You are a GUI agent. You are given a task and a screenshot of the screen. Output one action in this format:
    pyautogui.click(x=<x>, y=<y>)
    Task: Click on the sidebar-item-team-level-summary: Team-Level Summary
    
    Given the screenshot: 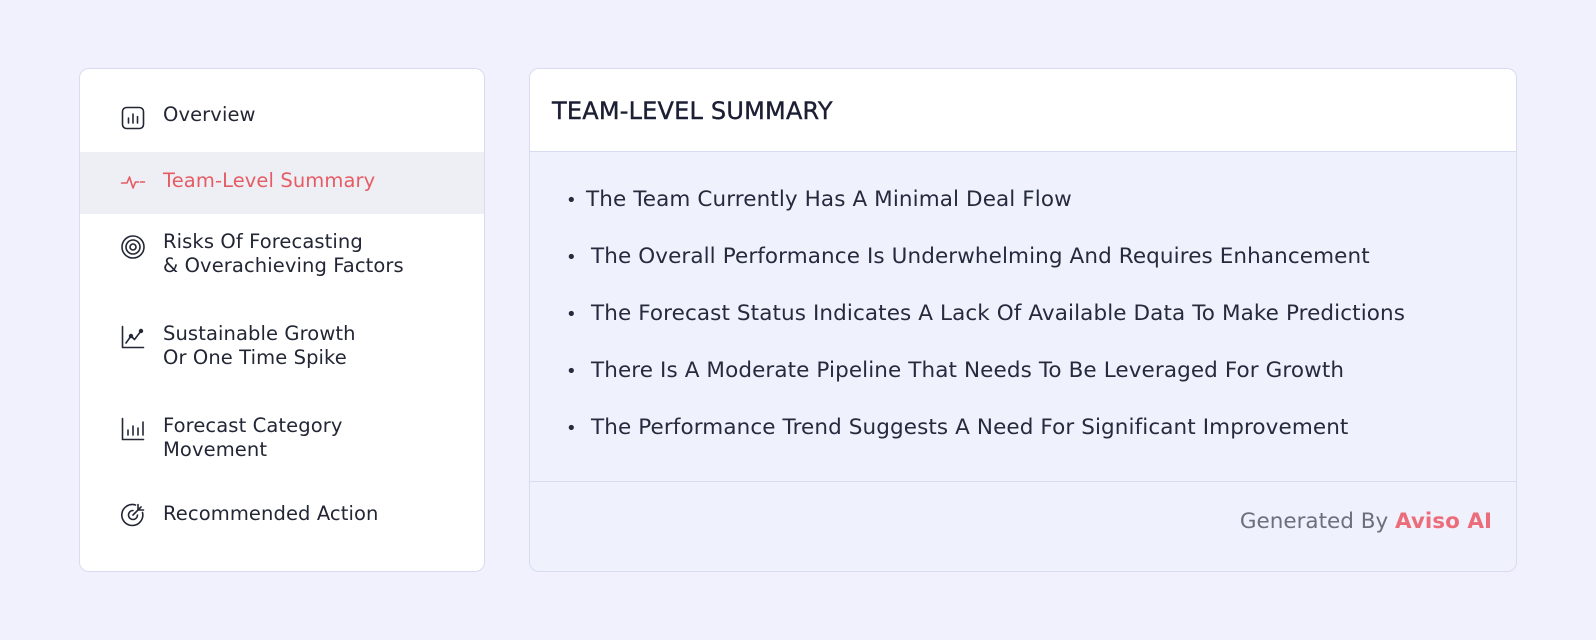 What is the action you would take?
    pyautogui.click(x=282, y=183)
    